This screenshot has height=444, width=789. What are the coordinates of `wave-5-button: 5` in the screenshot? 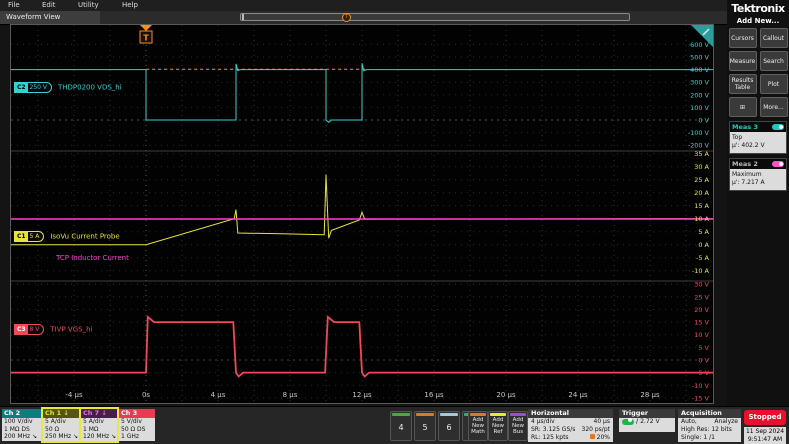 It's located at (425, 426).